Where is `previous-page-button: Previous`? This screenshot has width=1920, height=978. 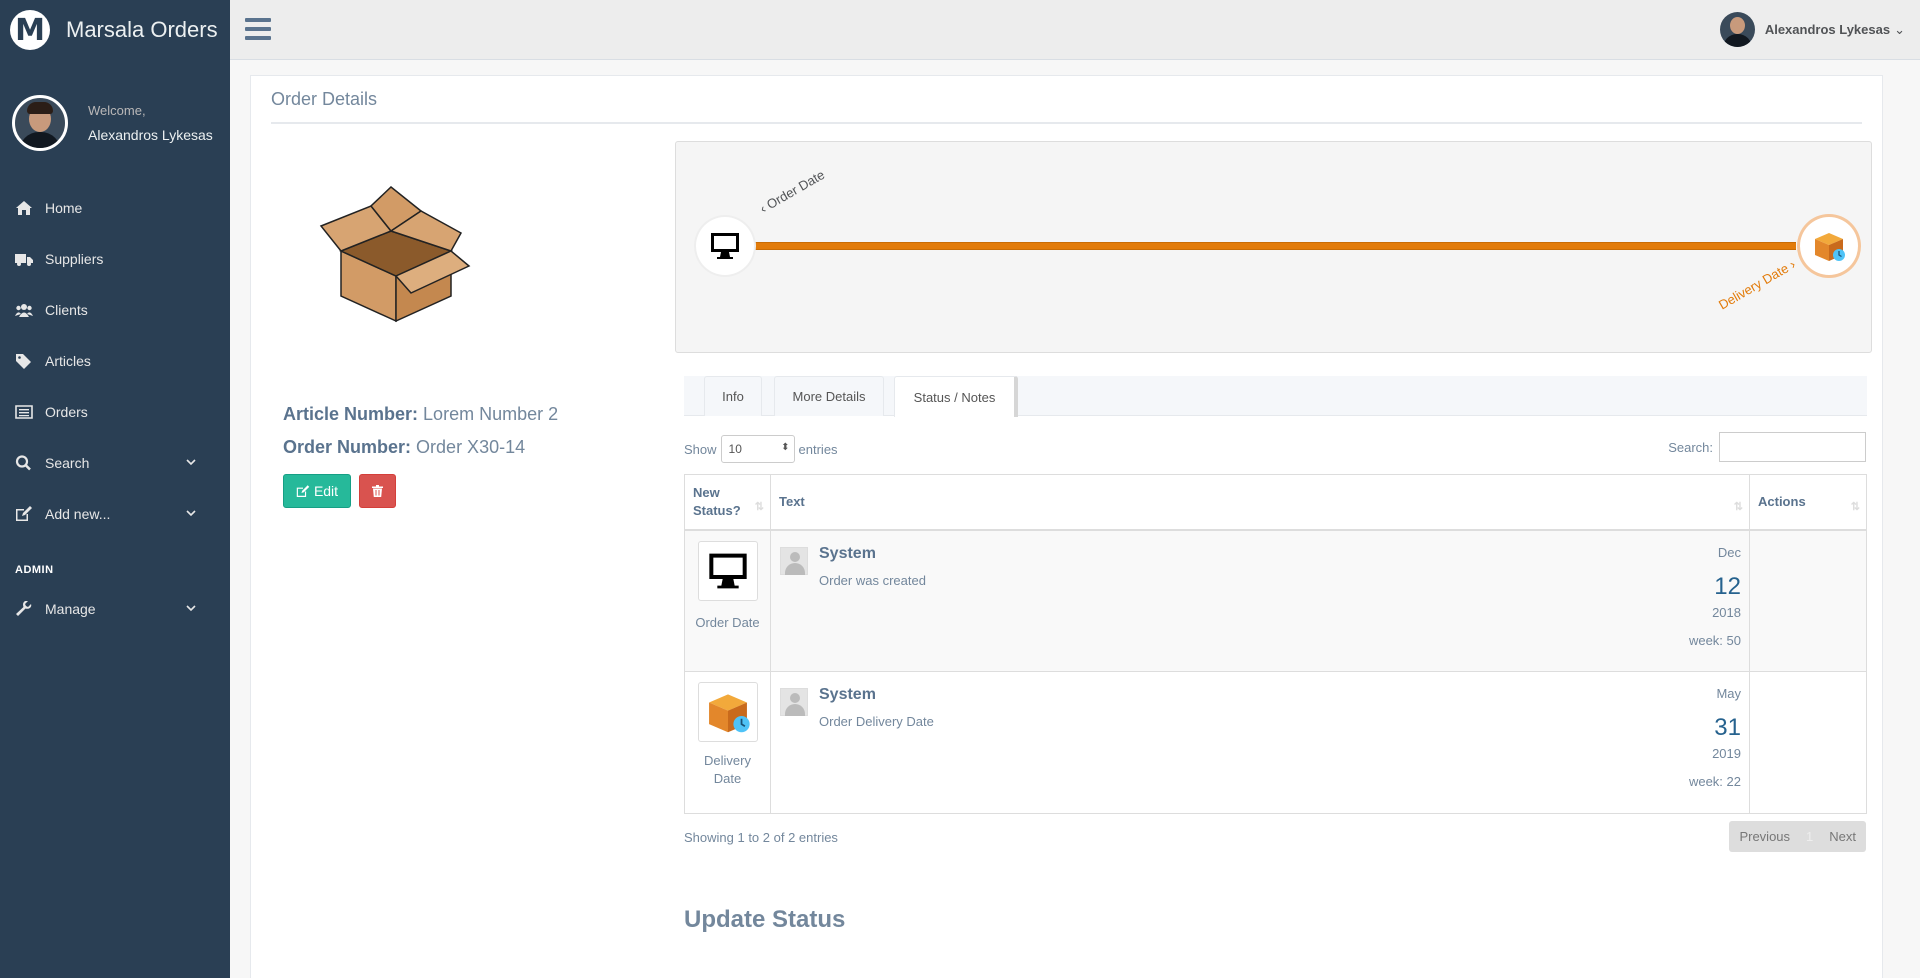
previous-page-button: Previous is located at coordinates (1764, 836).